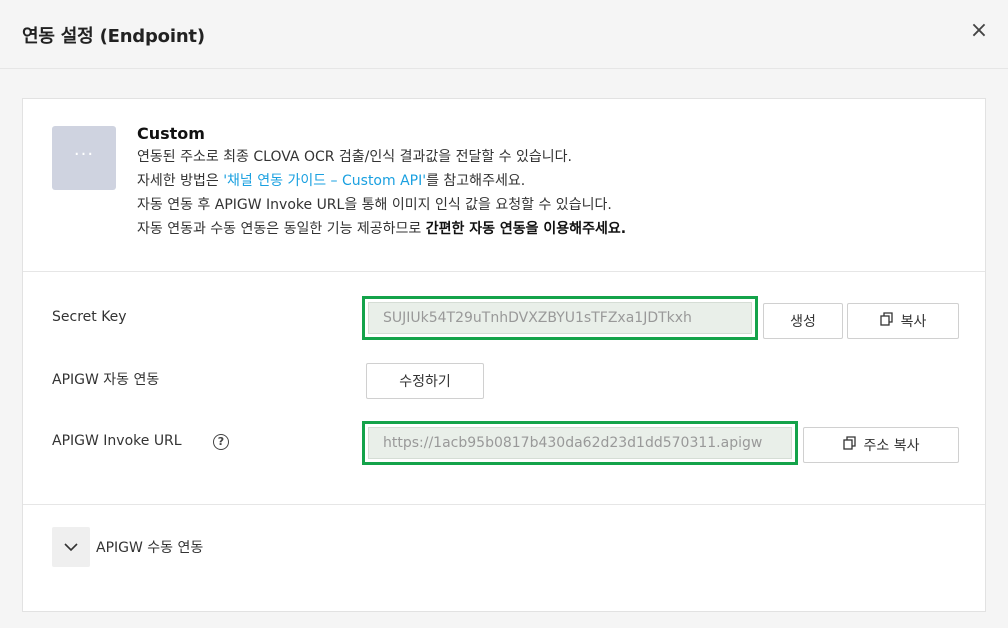 Image resolution: width=1008 pixels, height=628 pixels. I want to click on invoke-url-copy-button: 주소 복사, so click(881, 445).